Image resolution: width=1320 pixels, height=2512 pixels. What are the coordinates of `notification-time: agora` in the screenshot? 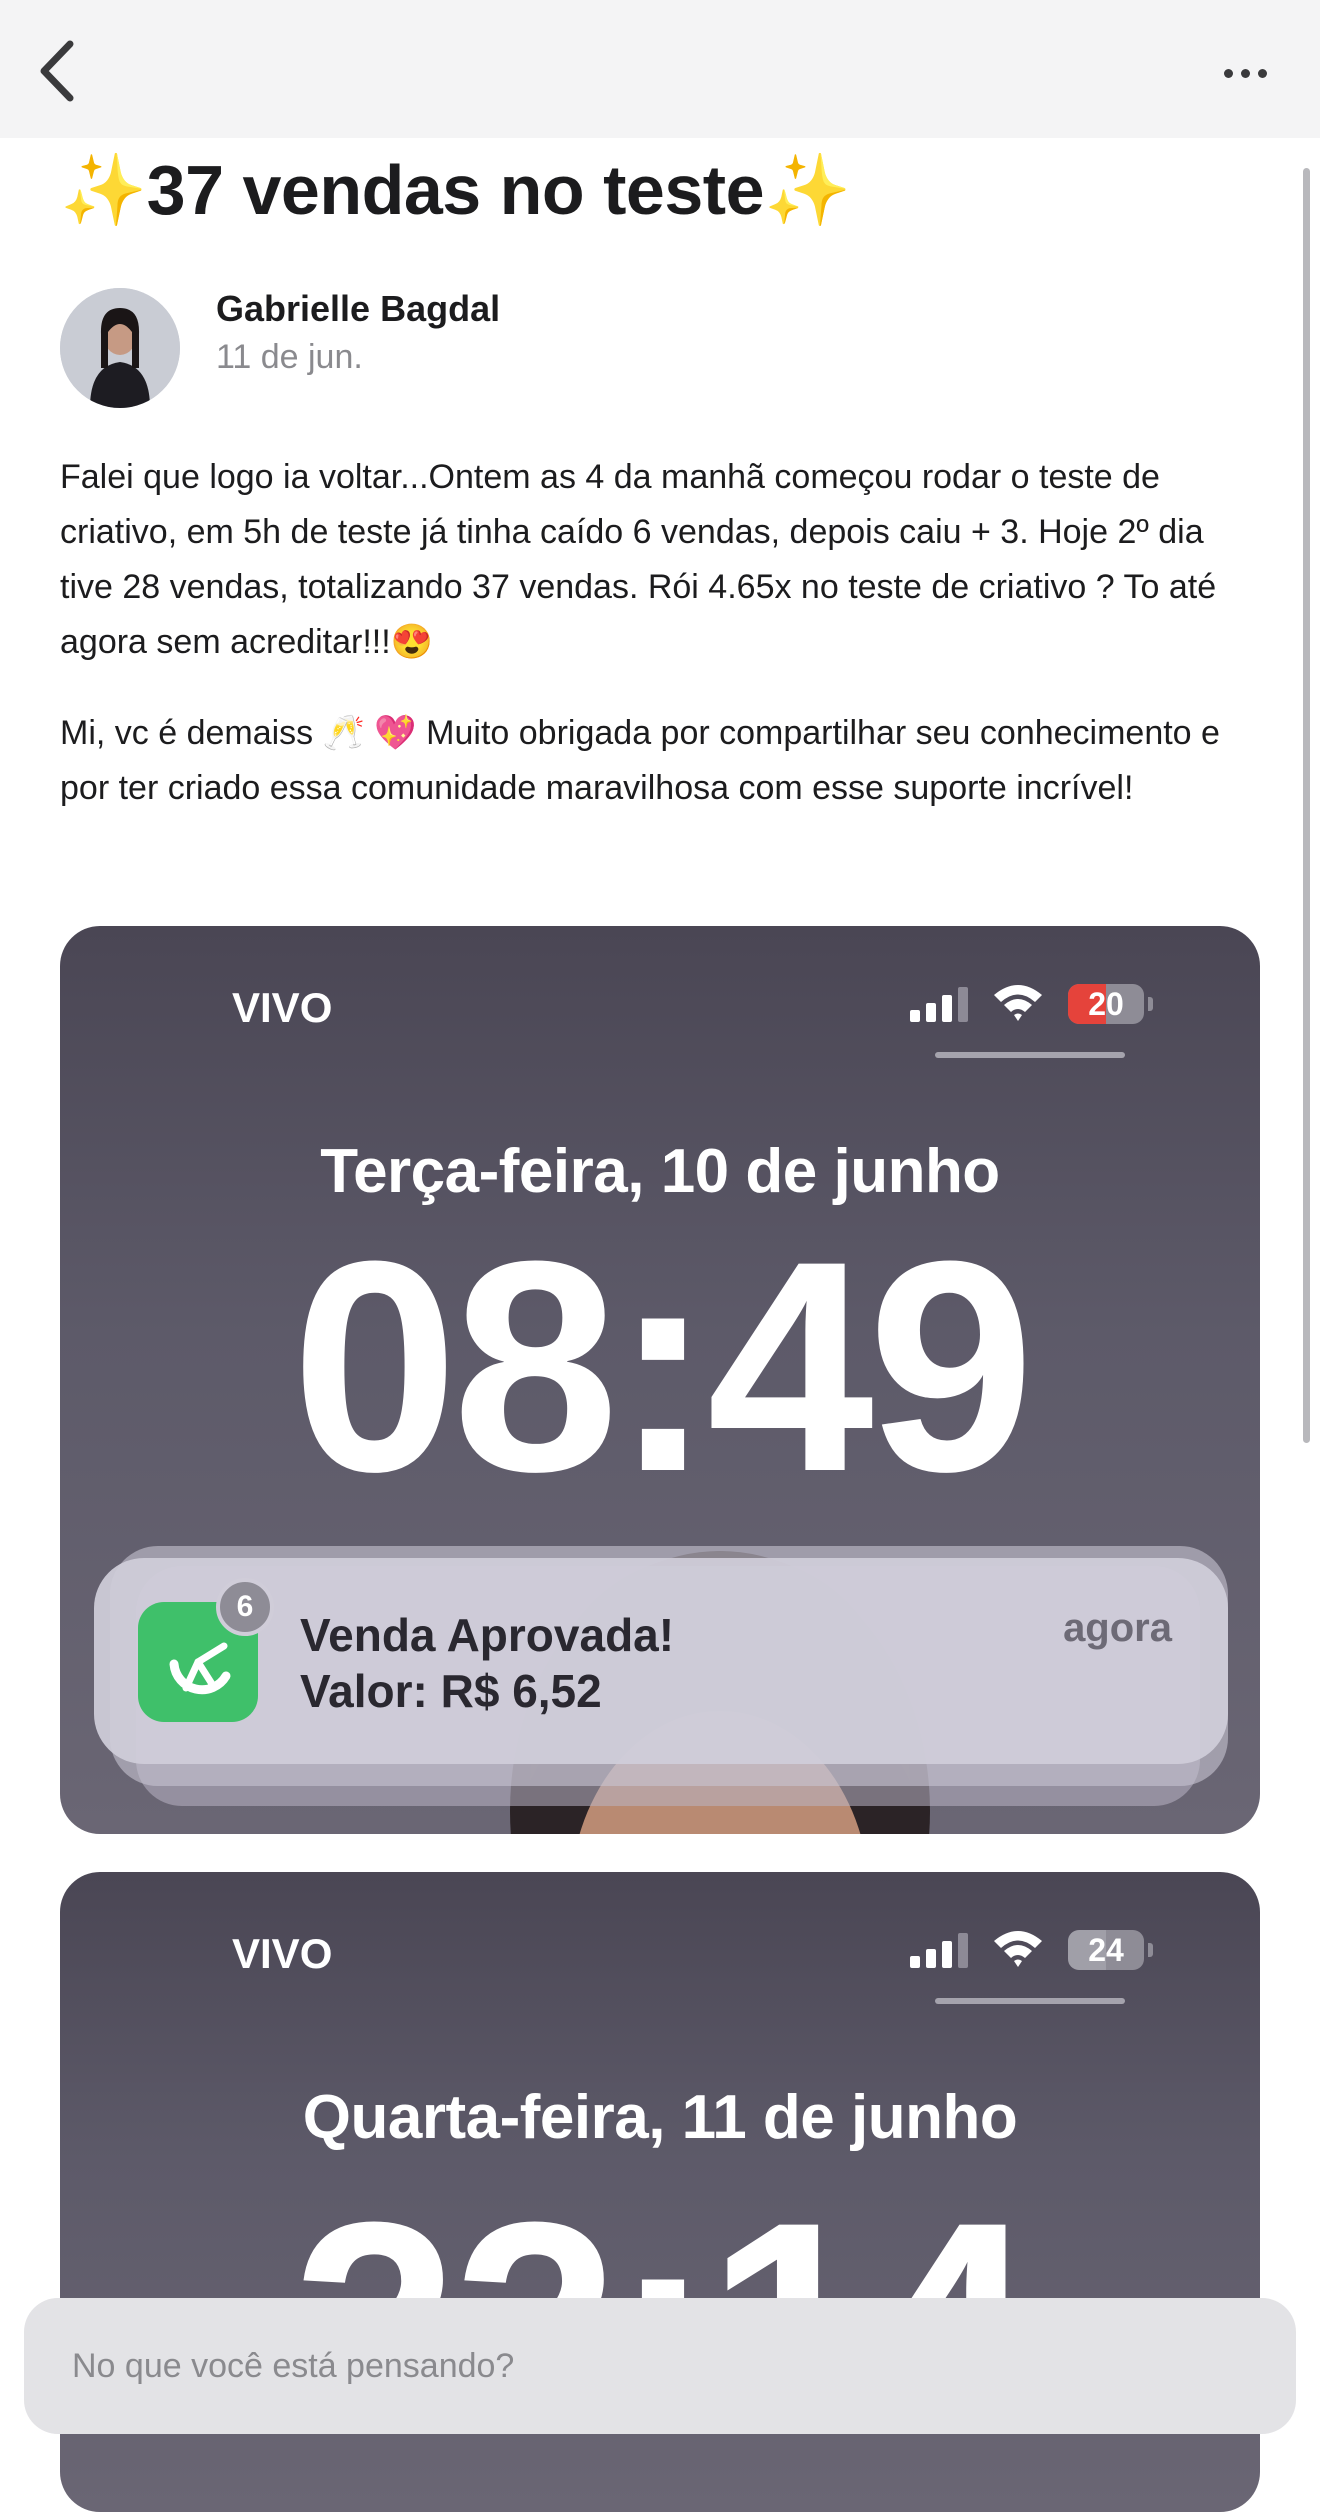 It's located at (1117, 1628).